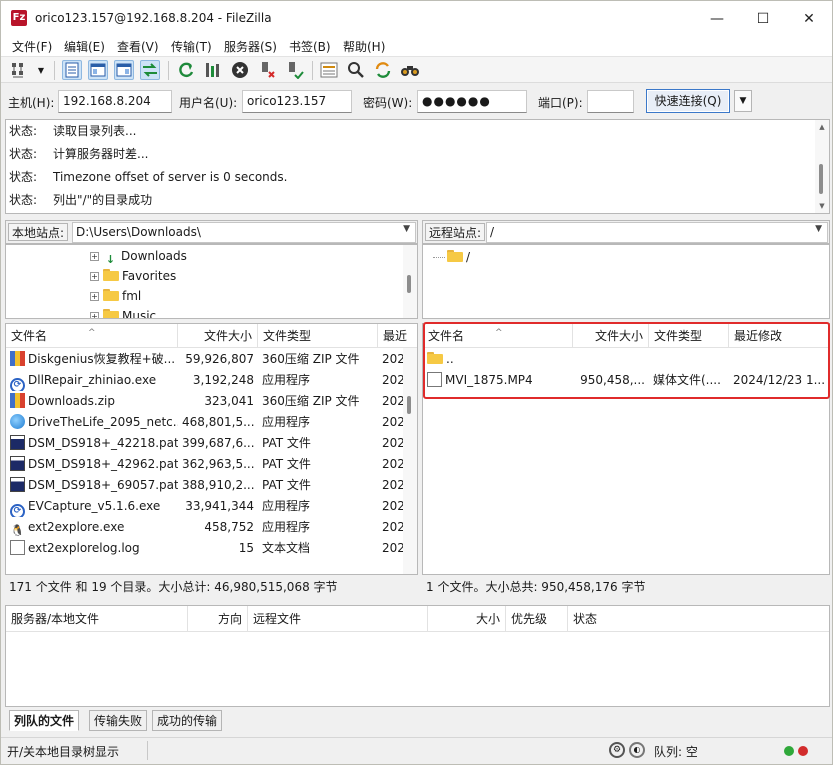 Image resolution: width=833 pixels, height=765 pixels. Describe the element at coordinates (213, 70) in the screenshot. I see `process-queue-icon` at that location.